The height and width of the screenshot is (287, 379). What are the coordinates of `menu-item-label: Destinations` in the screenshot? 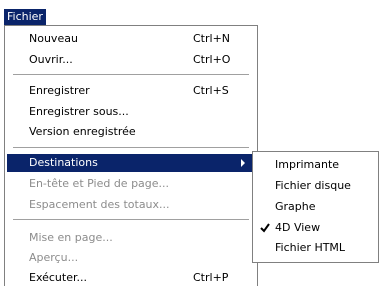 It's located at (63, 162).